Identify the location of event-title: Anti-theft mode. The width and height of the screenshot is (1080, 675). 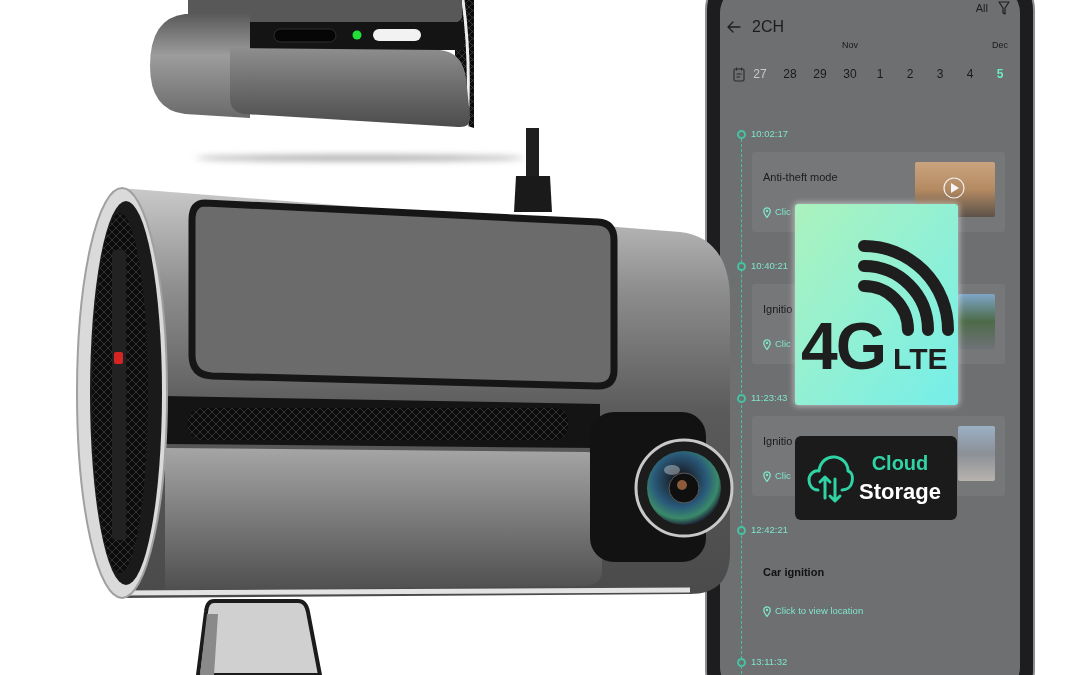
(800, 177).